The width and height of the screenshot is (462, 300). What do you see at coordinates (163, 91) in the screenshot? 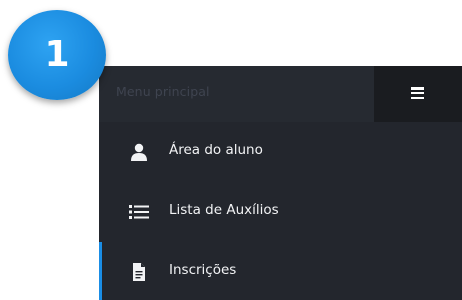
I see `menu-title: Menu principal` at bounding box center [163, 91].